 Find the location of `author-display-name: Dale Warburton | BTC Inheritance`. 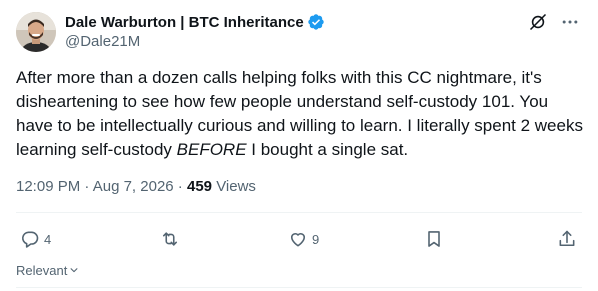

author-display-name: Dale Warburton | BTC Inheritance is located at coordinates (184, 22).